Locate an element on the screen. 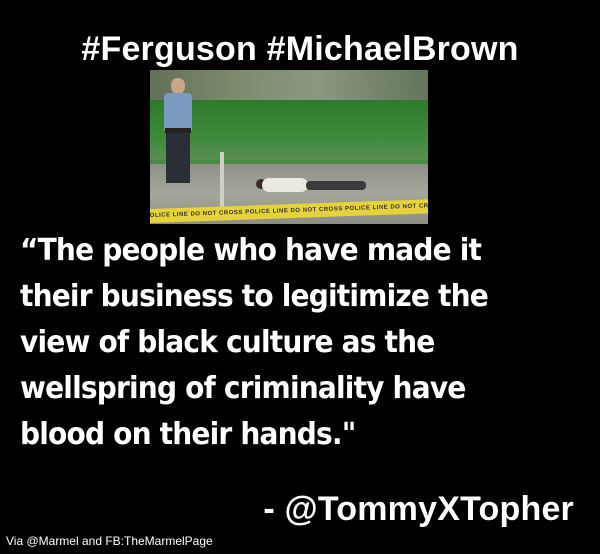 The height and width of the screenshot is (554, 600). quote-line: “The people who have made it is located at coordinates (251, 250).